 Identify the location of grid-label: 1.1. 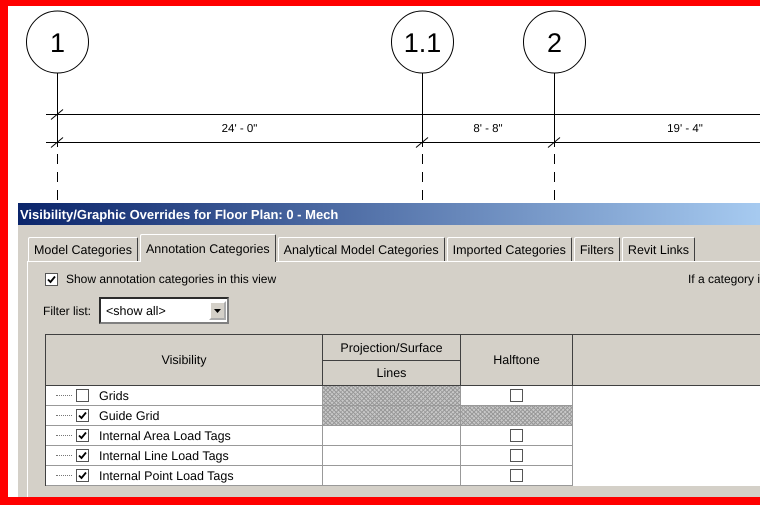
(423, 43).